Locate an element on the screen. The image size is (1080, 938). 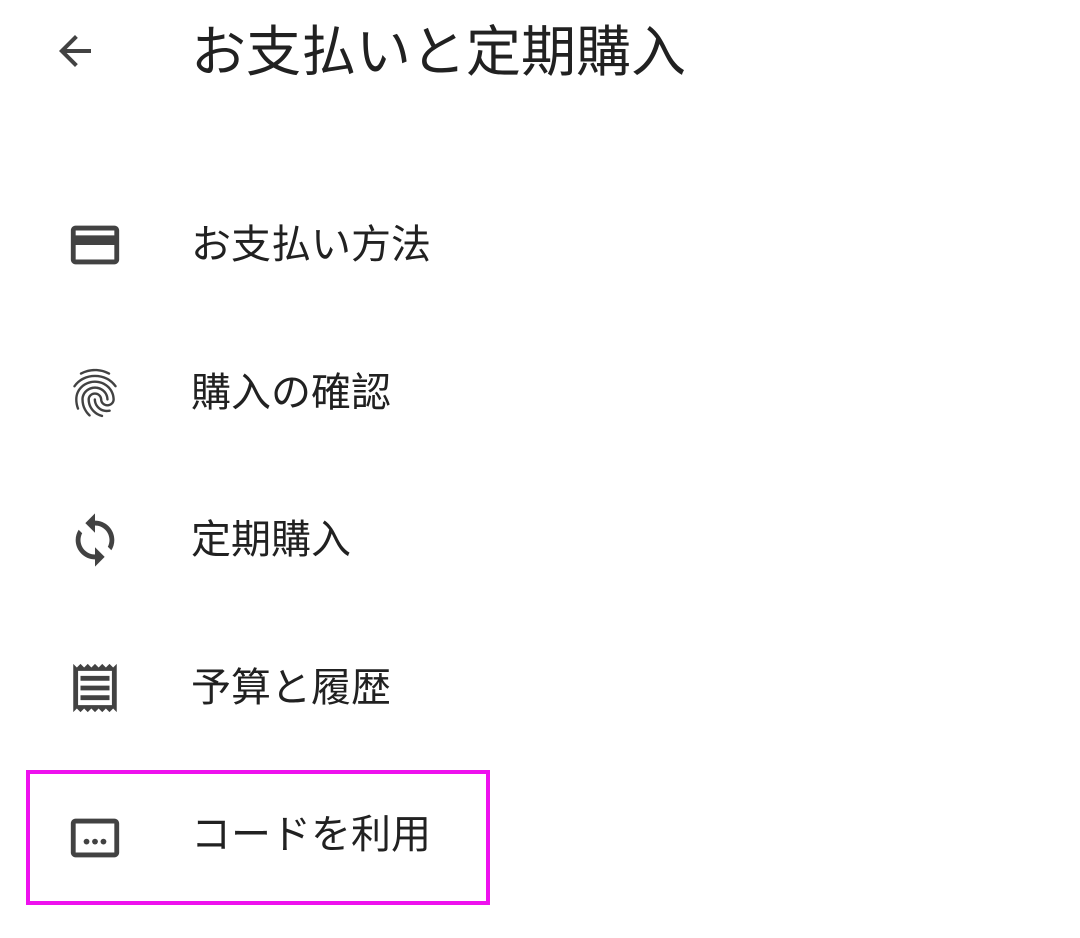
menu-item-redeem-code: コードを利用 is located at coordinates (540, 835).